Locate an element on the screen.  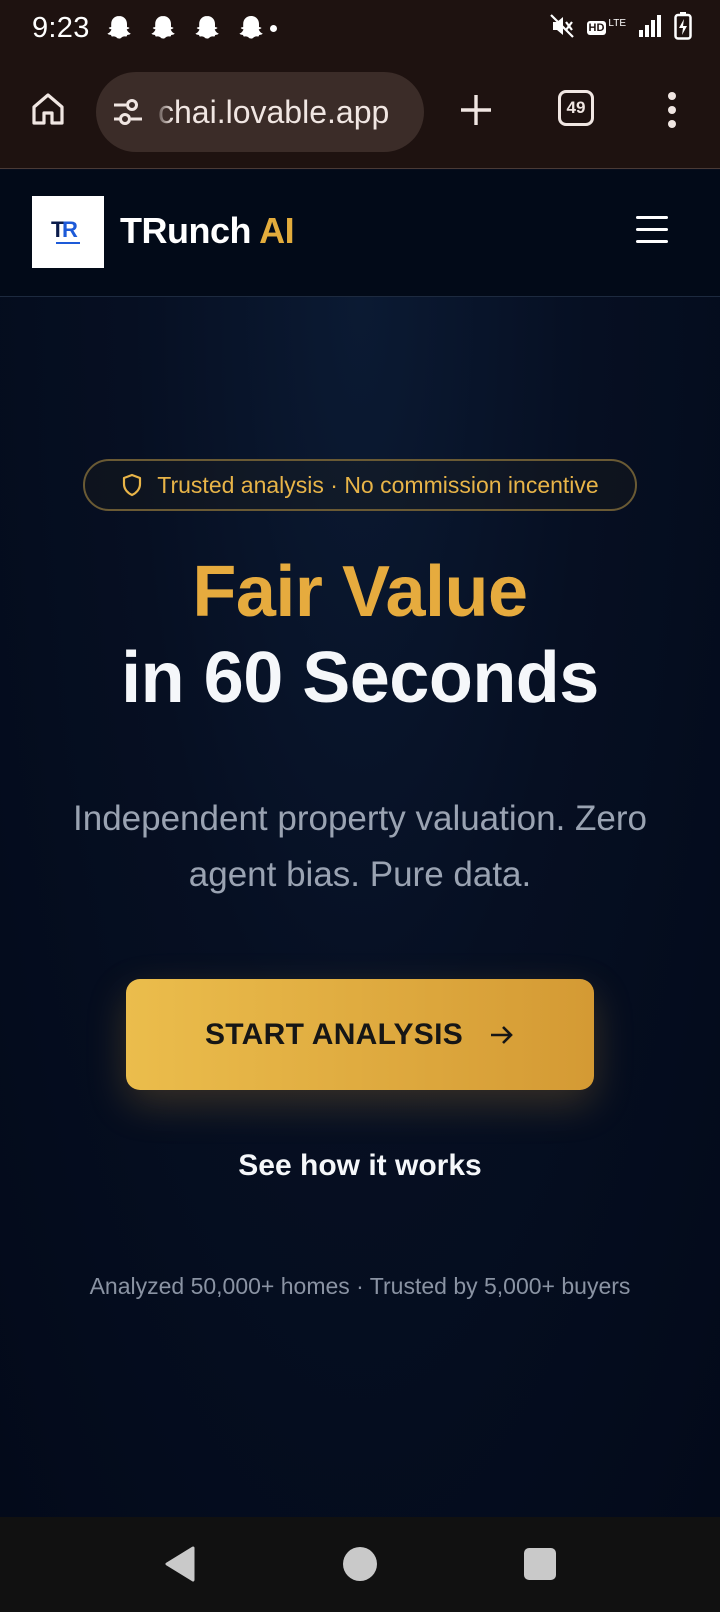
headline-line-2: in 60 Seconds is located at coordinates (360, 678).